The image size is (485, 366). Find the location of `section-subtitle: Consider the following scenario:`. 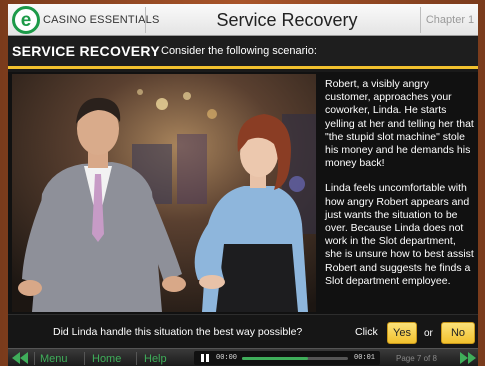

section-subtitle: Consider the following scenario: is located at coordinates (239, 51).